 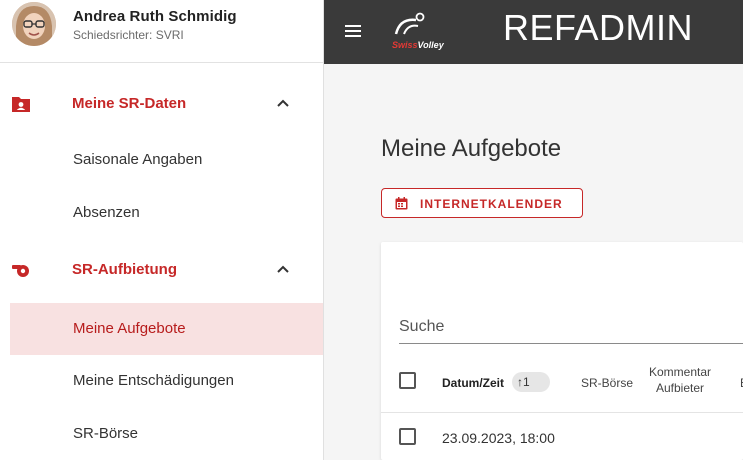 I want to click on sort-badge: ↑1, so click(x=531, y=382).